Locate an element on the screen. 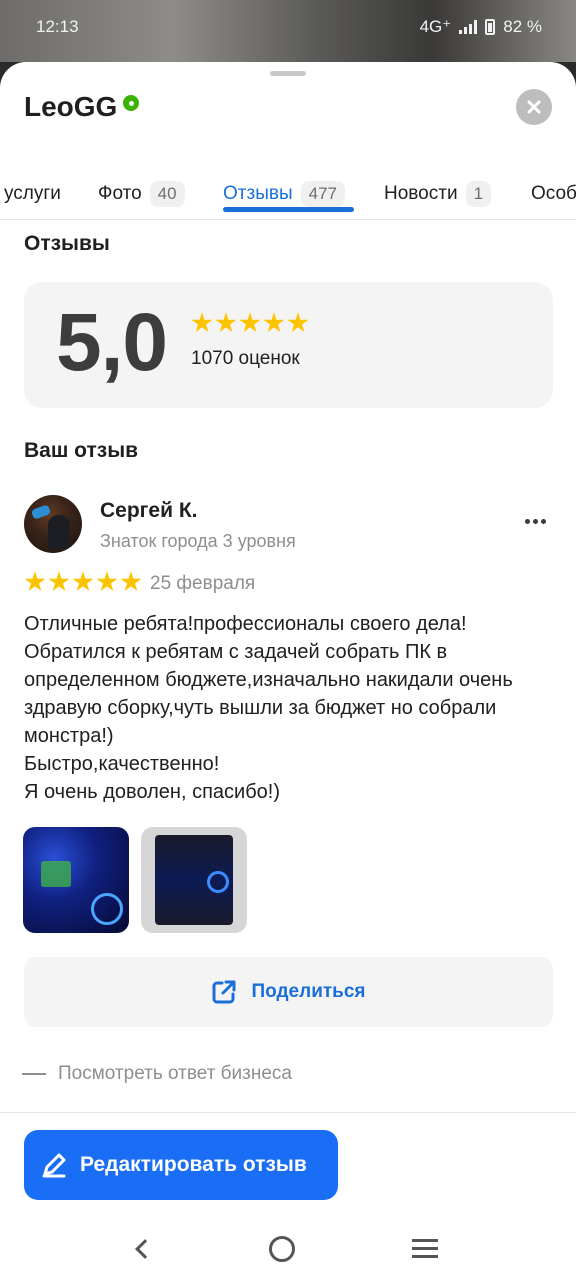  review-stars is located at coordinates (83, 582).